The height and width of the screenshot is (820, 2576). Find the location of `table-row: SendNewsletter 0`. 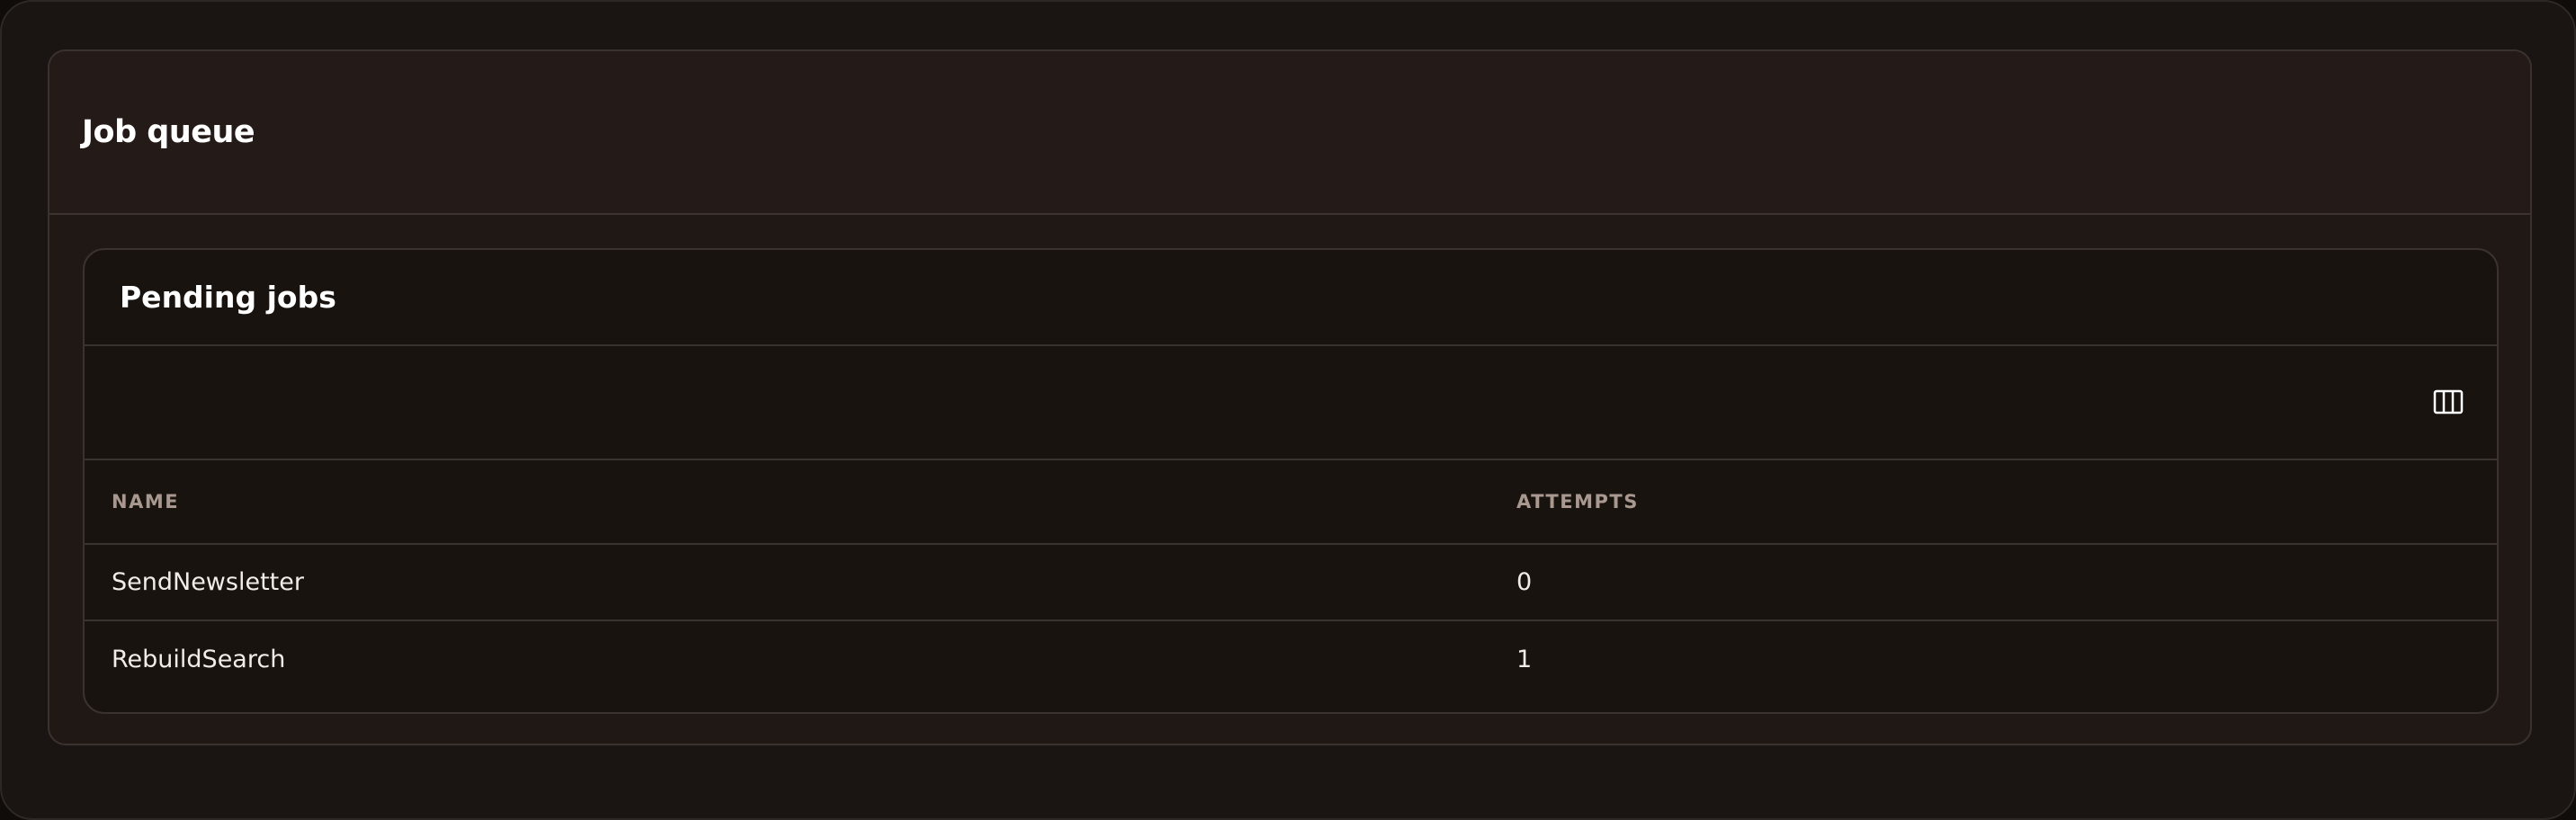

table-row: SendNewsletter 0 is located at coordinates (1291, 582).